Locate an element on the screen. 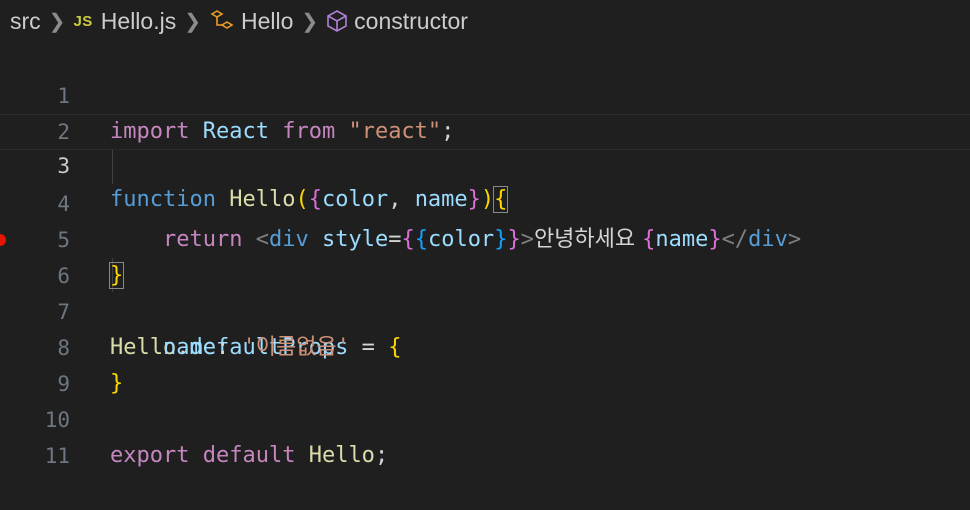 The image size is (970, 510). breadcrumb-file: JS Hello.js is located at coordinates (124, 21).